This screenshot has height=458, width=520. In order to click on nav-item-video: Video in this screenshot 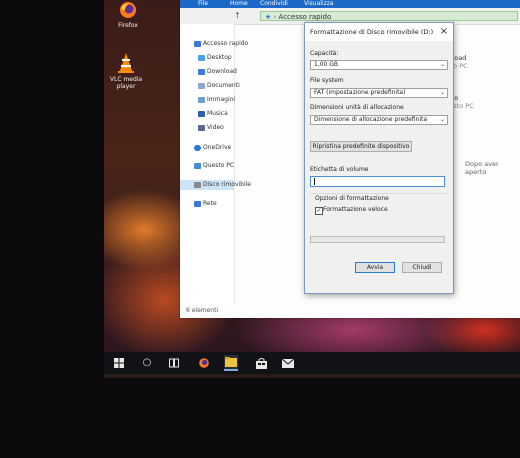, I will do `click(211, 127)`.